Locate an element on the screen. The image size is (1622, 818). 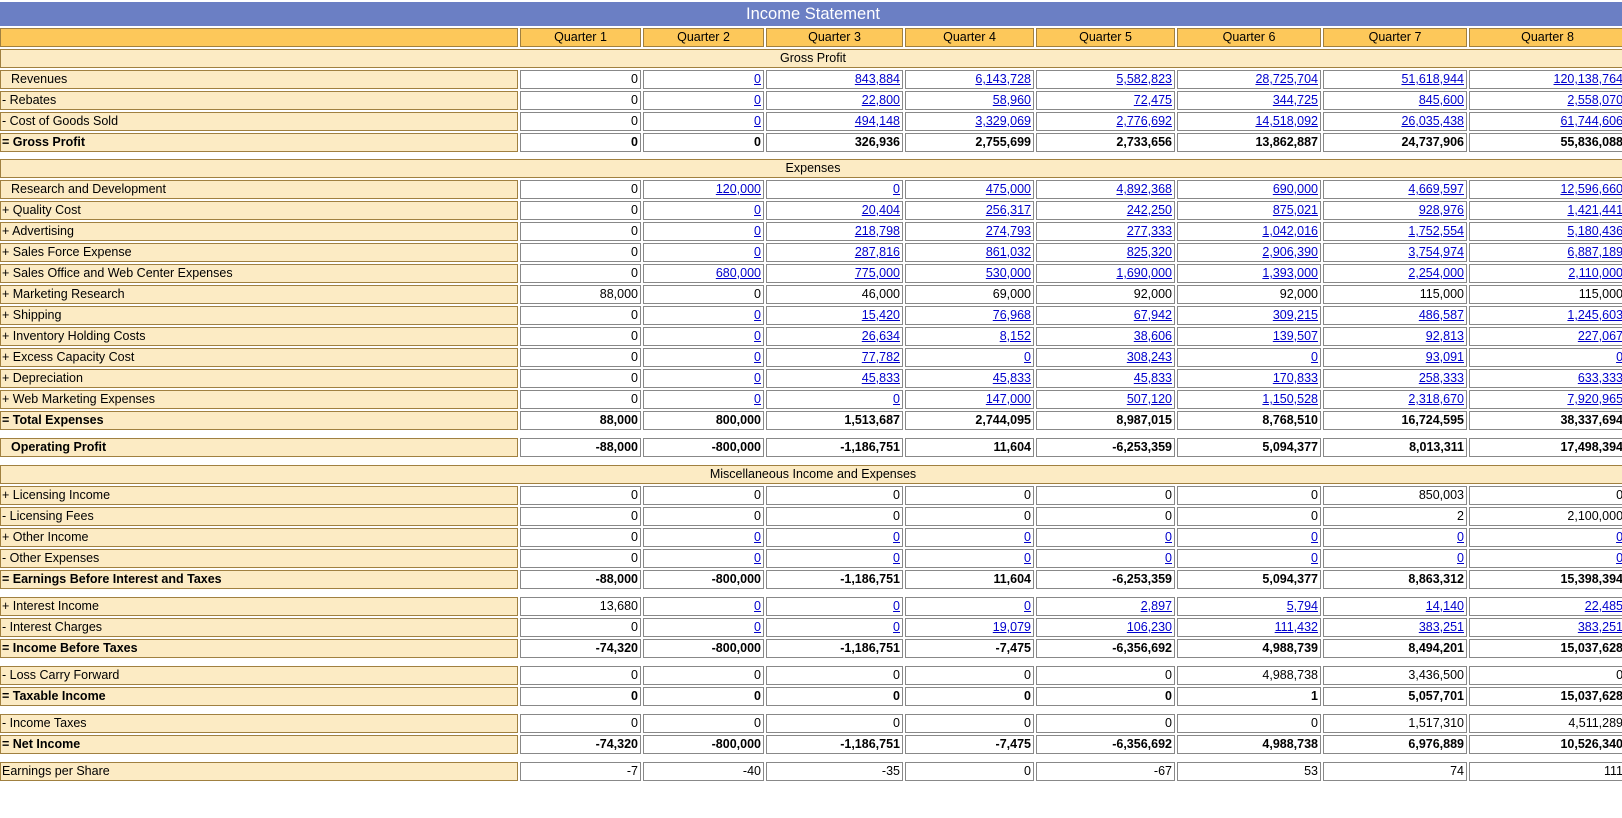
value-link: 1,245,603 is located at coordinates (1594, 315).